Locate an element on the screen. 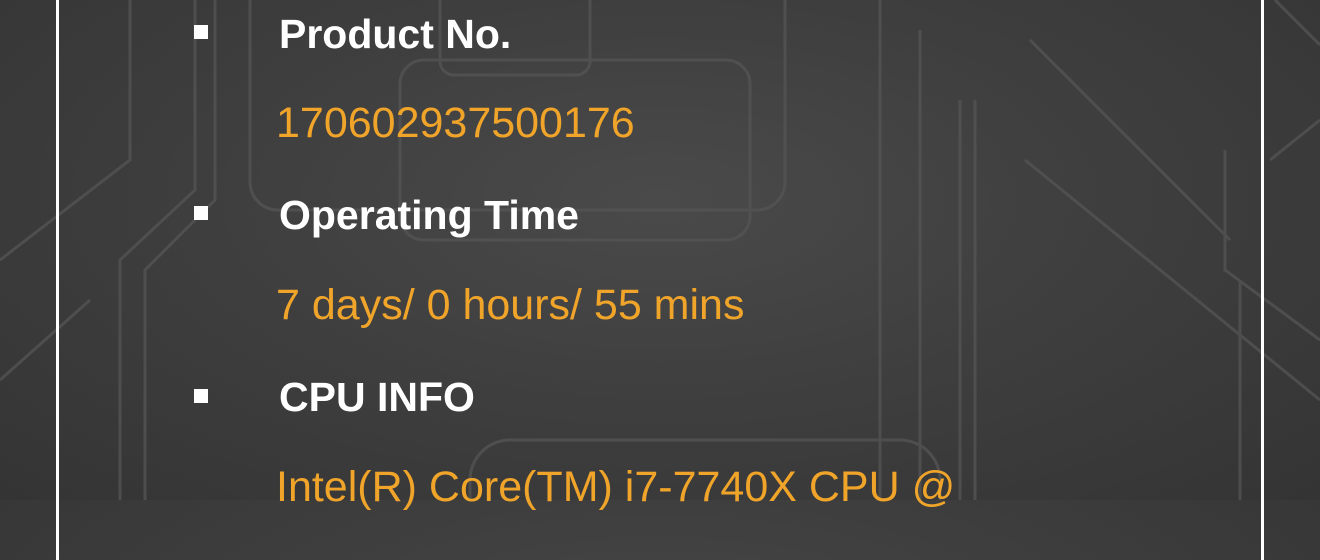 The image size is (1320, 560). operating-time-value: 7 days/ 0 hours/ 55 mins is located at coordinates (510, 305).